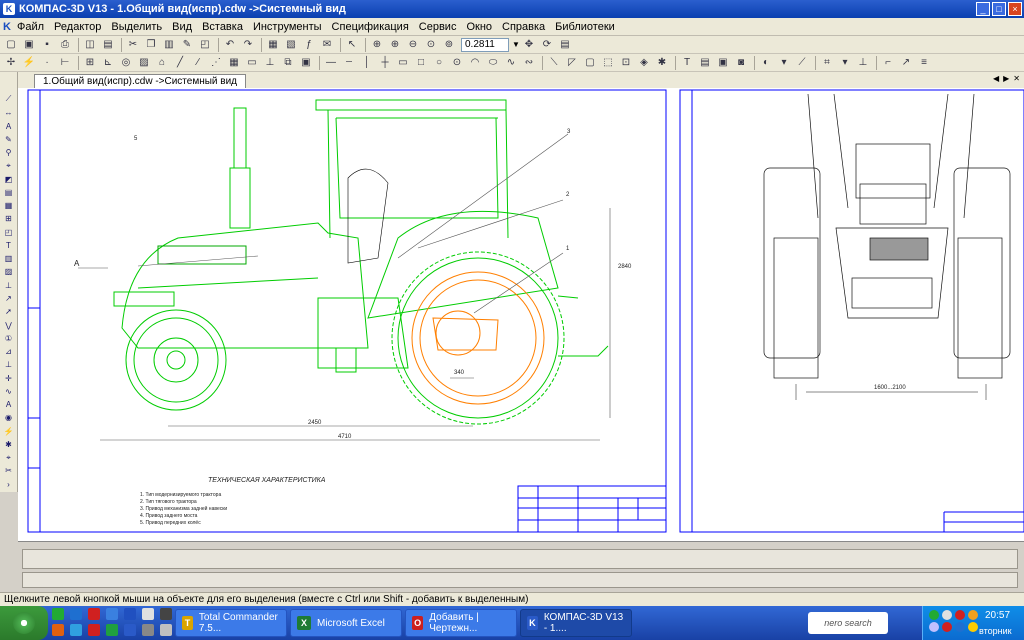 Image resolution: width=1024 pixels, height=640 pixels. What do you see at coordinates (439, 63) in the screenshot?
I see `circle-icon: ○` at bounding box center [439, 63].